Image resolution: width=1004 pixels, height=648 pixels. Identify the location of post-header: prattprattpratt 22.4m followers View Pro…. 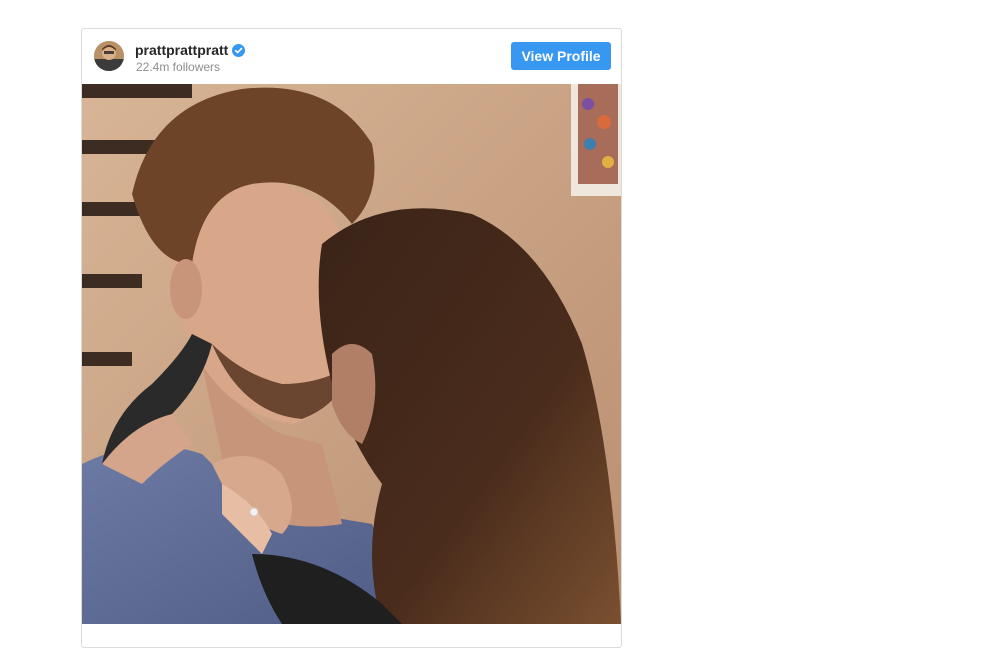
(351, 56).